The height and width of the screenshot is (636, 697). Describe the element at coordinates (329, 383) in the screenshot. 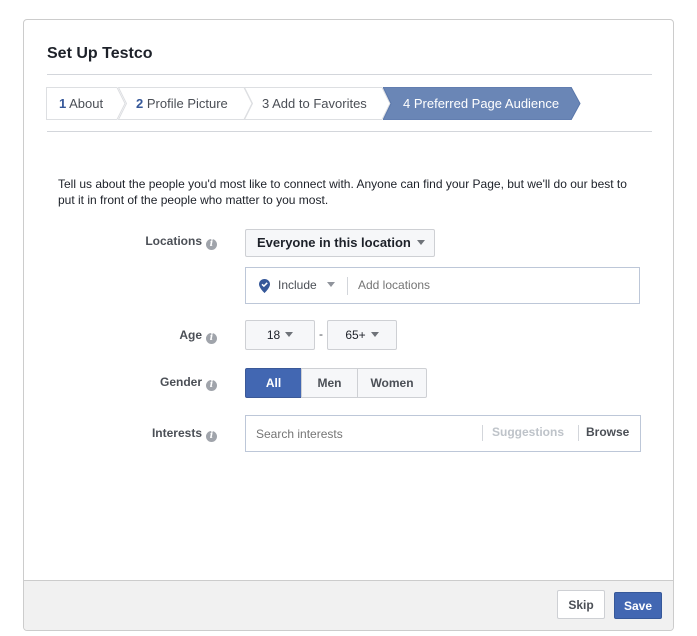

I see `gender-option-men: Men` at that location.